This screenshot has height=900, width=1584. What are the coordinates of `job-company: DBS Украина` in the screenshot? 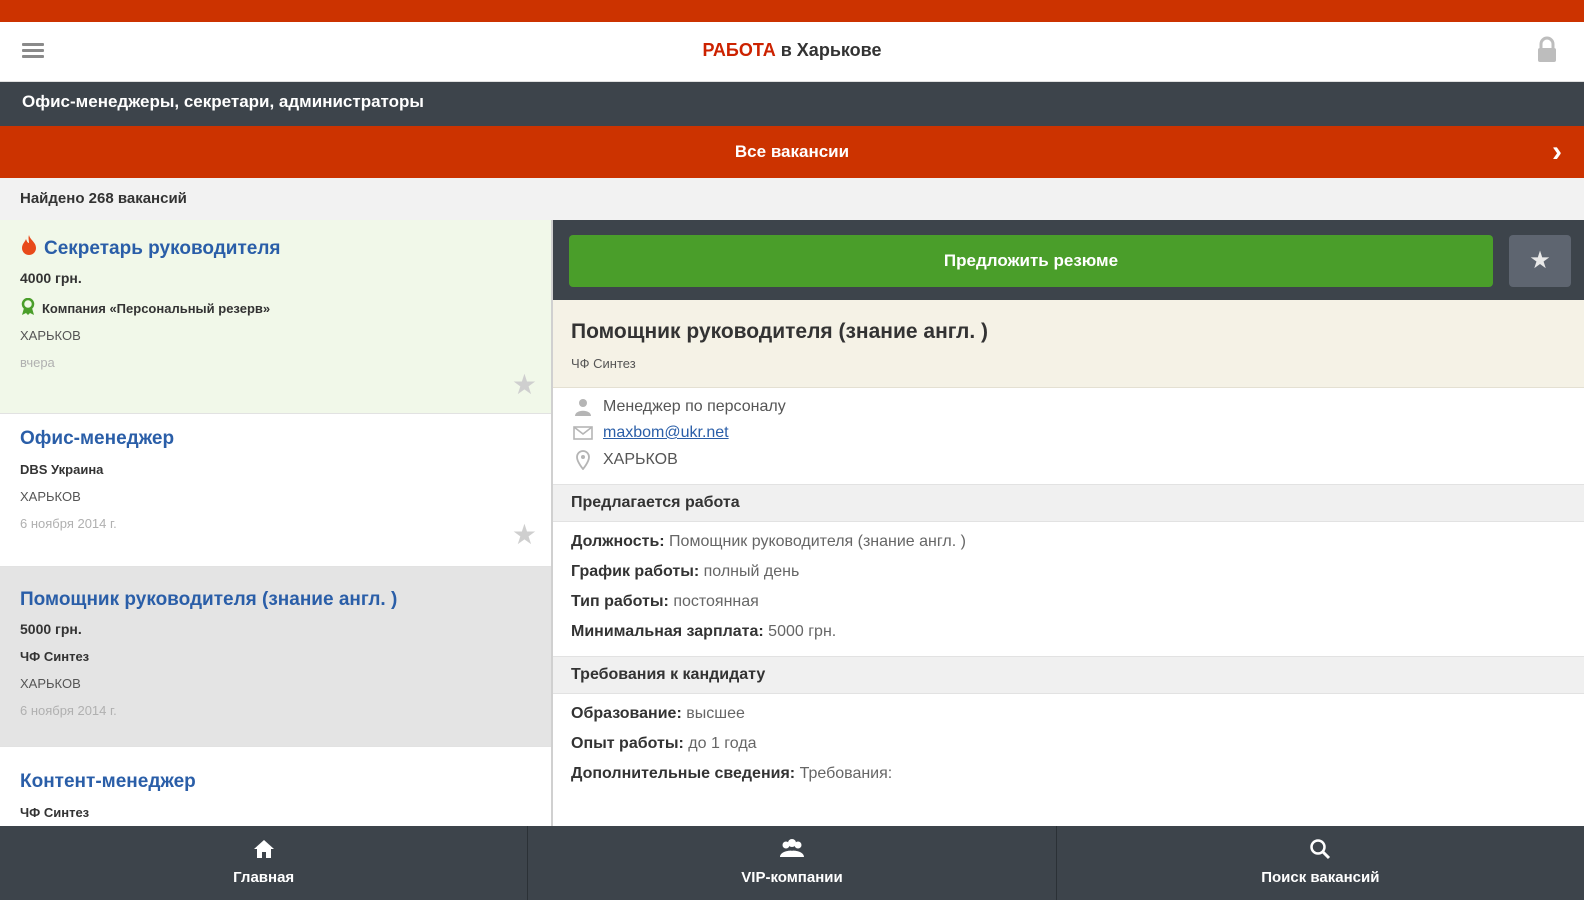 It's located at (62, 469).